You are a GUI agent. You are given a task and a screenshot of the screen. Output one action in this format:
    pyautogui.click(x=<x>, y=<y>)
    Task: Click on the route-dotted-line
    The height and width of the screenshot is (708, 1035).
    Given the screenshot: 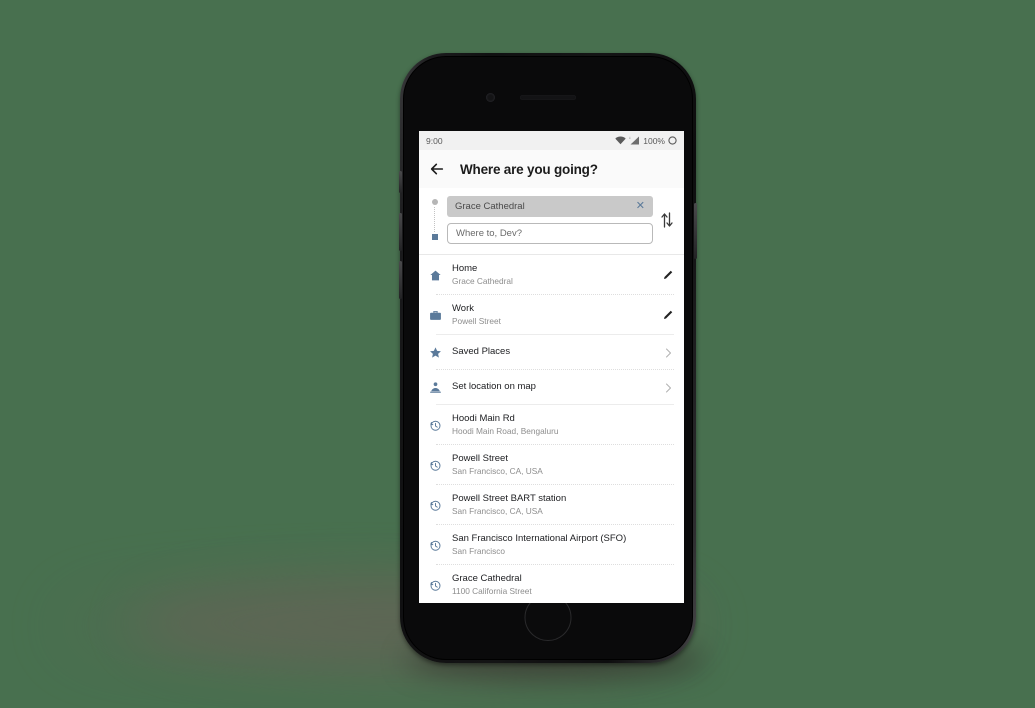 What is the action you would take?
    pyautogui.click(x=434, y=219)
    